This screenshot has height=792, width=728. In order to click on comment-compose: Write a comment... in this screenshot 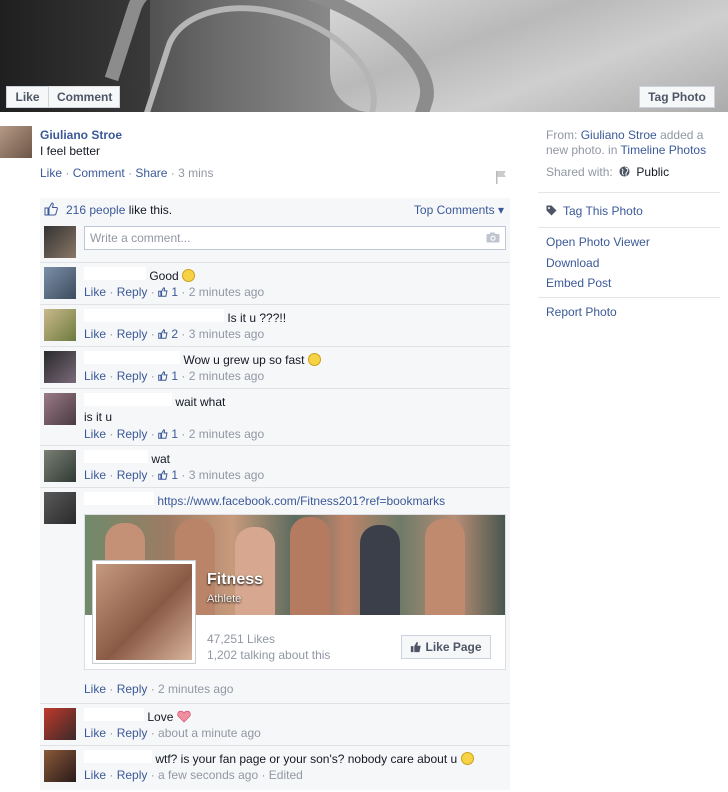, I will do `click(275, 242)`.